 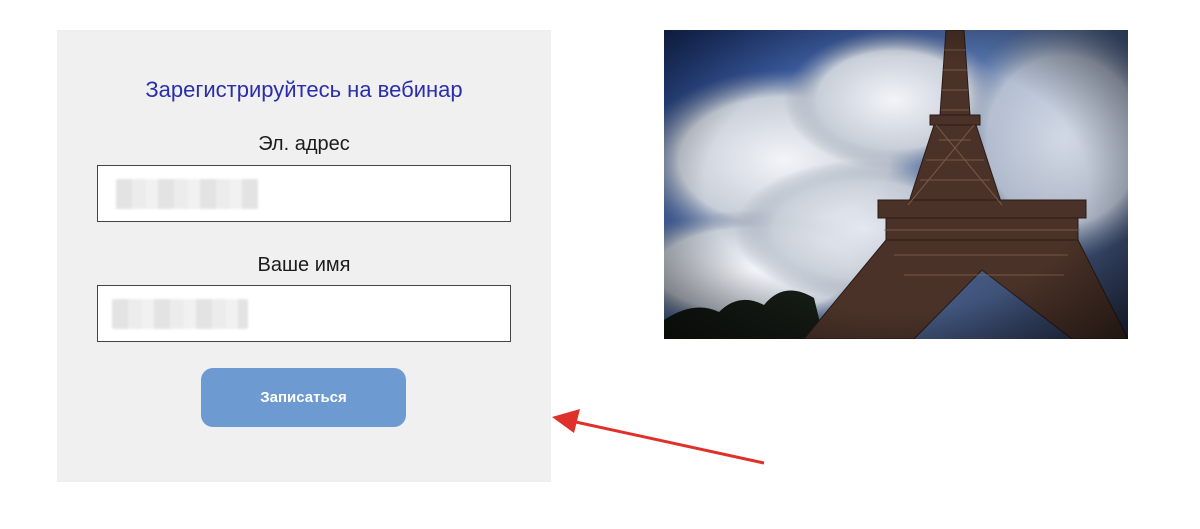 I want to click on email-value-redacted, so click(x=187, y=194).